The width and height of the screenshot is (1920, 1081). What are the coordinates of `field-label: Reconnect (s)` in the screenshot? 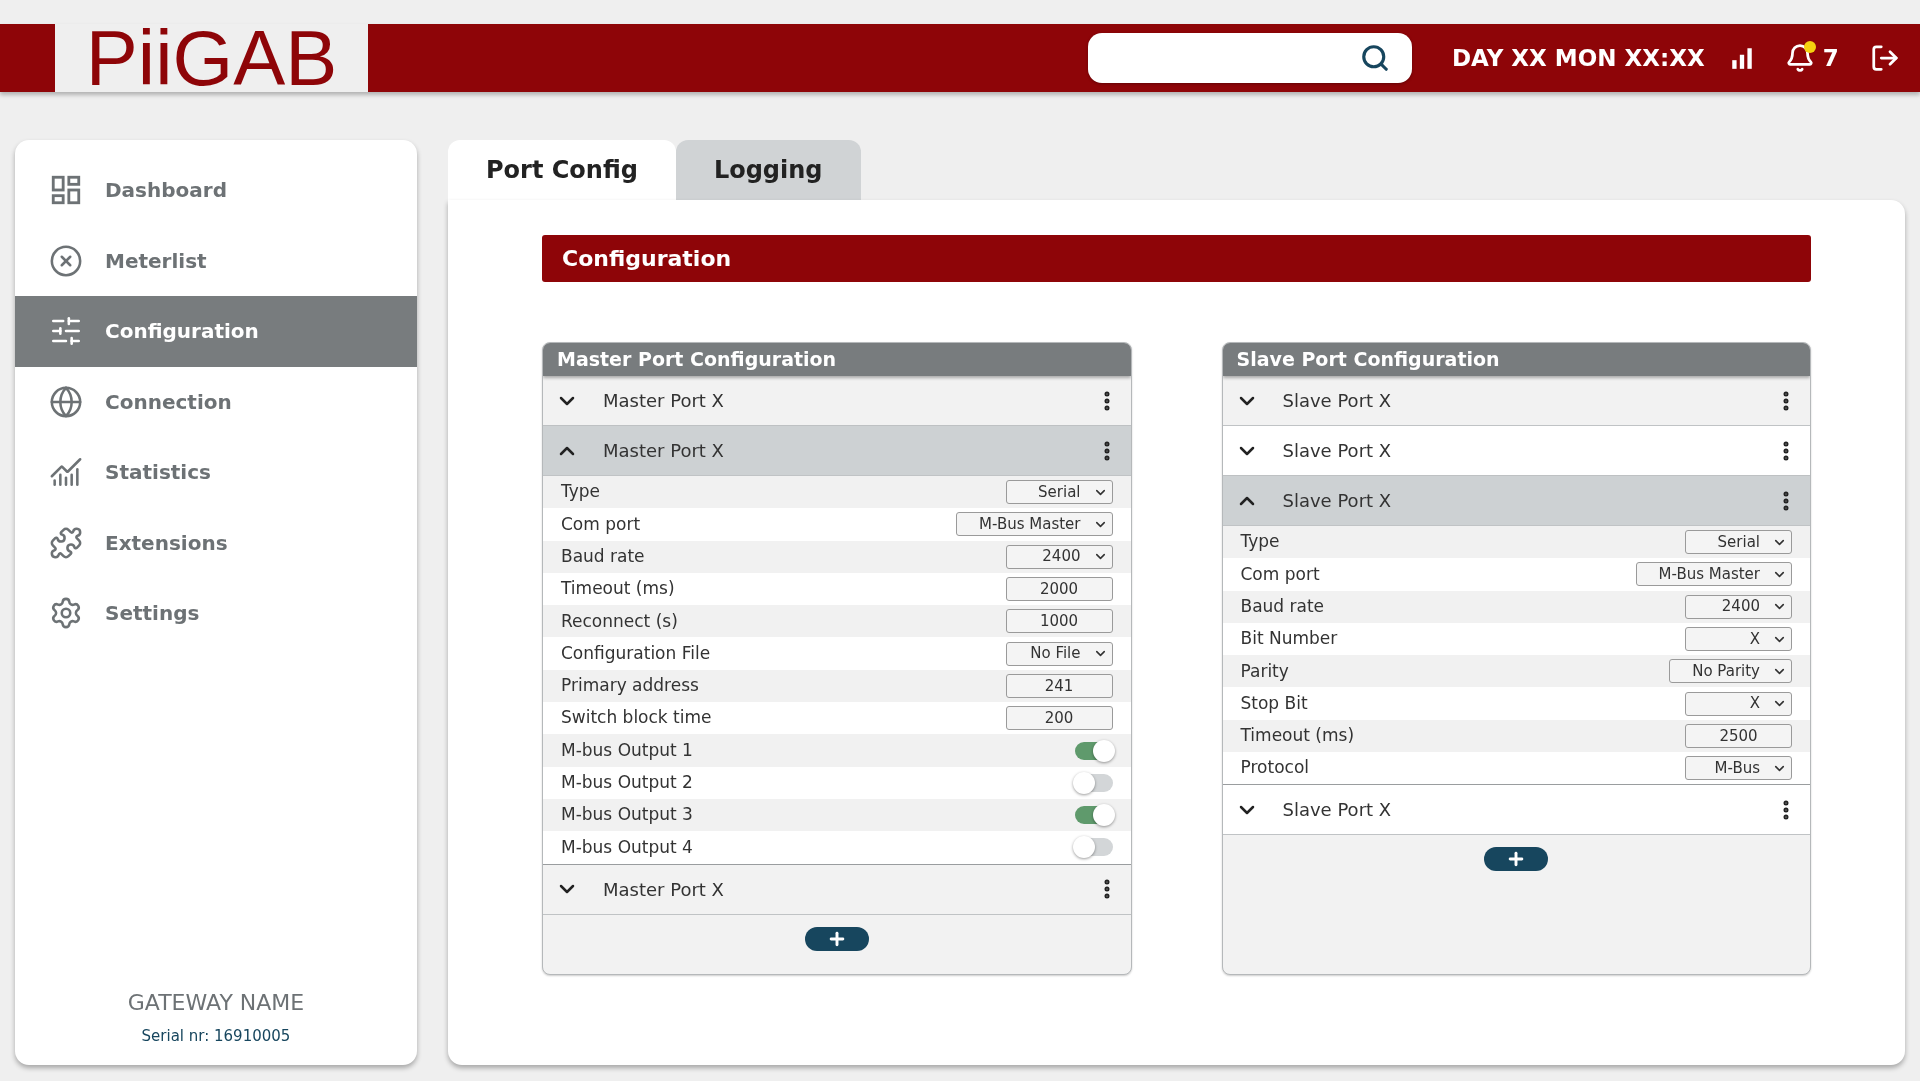 It's located at (619, 621).